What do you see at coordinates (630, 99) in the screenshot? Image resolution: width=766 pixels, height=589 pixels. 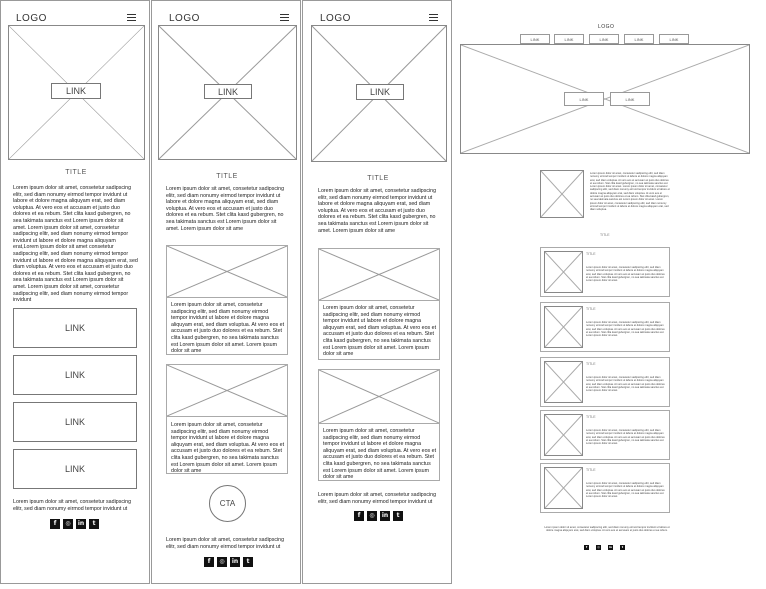 I see `hero-link-2: LINK` at bounding box center [630, 99].